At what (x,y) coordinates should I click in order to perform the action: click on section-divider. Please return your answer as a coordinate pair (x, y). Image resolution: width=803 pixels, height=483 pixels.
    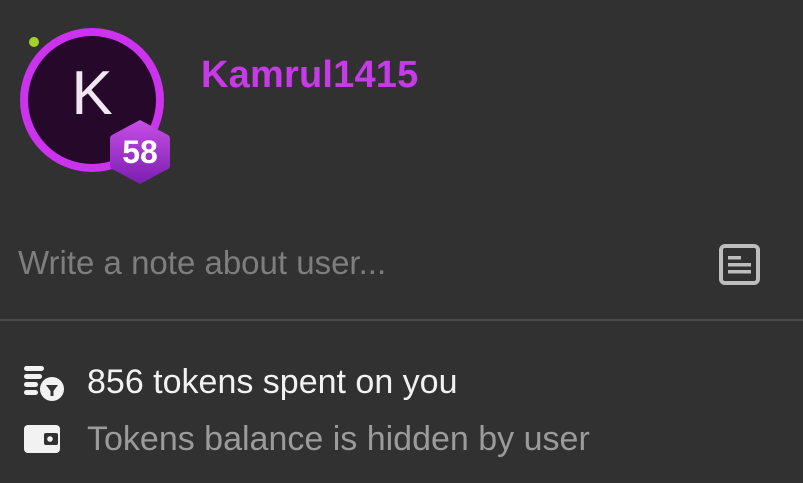
    Looking at the image, I should click on (401, 320).